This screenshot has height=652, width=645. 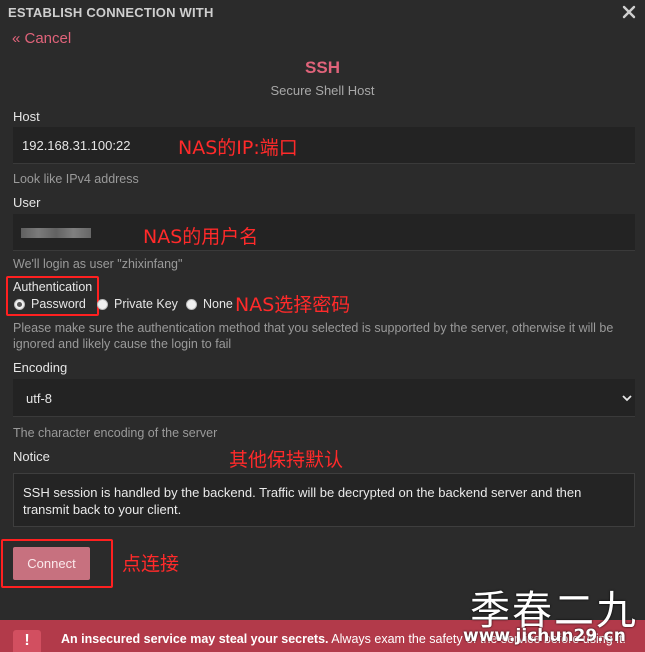 What do you see at coordinates (544, 636) in the screenshot?
I see `watermark-url: www.jichun29.cn` at bounding box center [544, 636].